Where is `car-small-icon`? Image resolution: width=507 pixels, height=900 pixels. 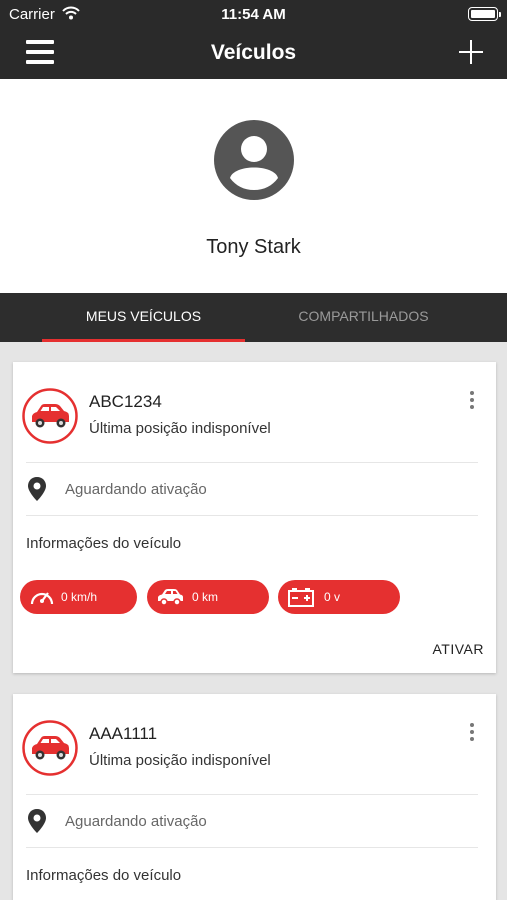
car-small-icon is located at coordinates (170, 597).